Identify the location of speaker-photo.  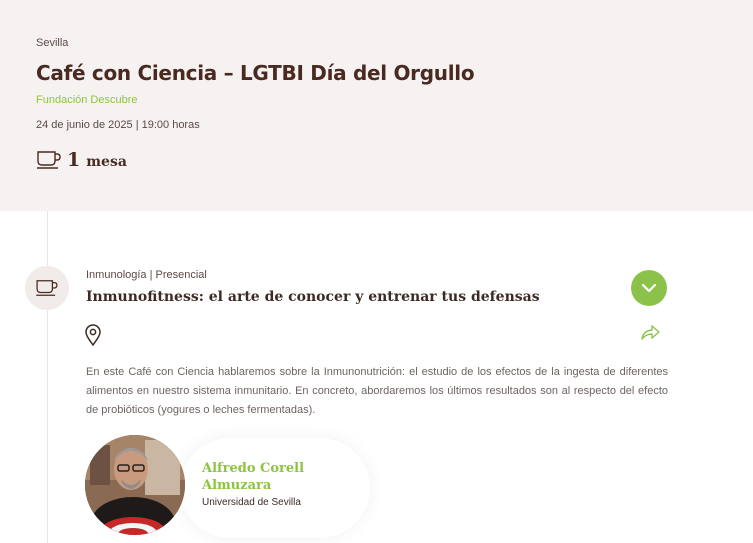
(135, 485).